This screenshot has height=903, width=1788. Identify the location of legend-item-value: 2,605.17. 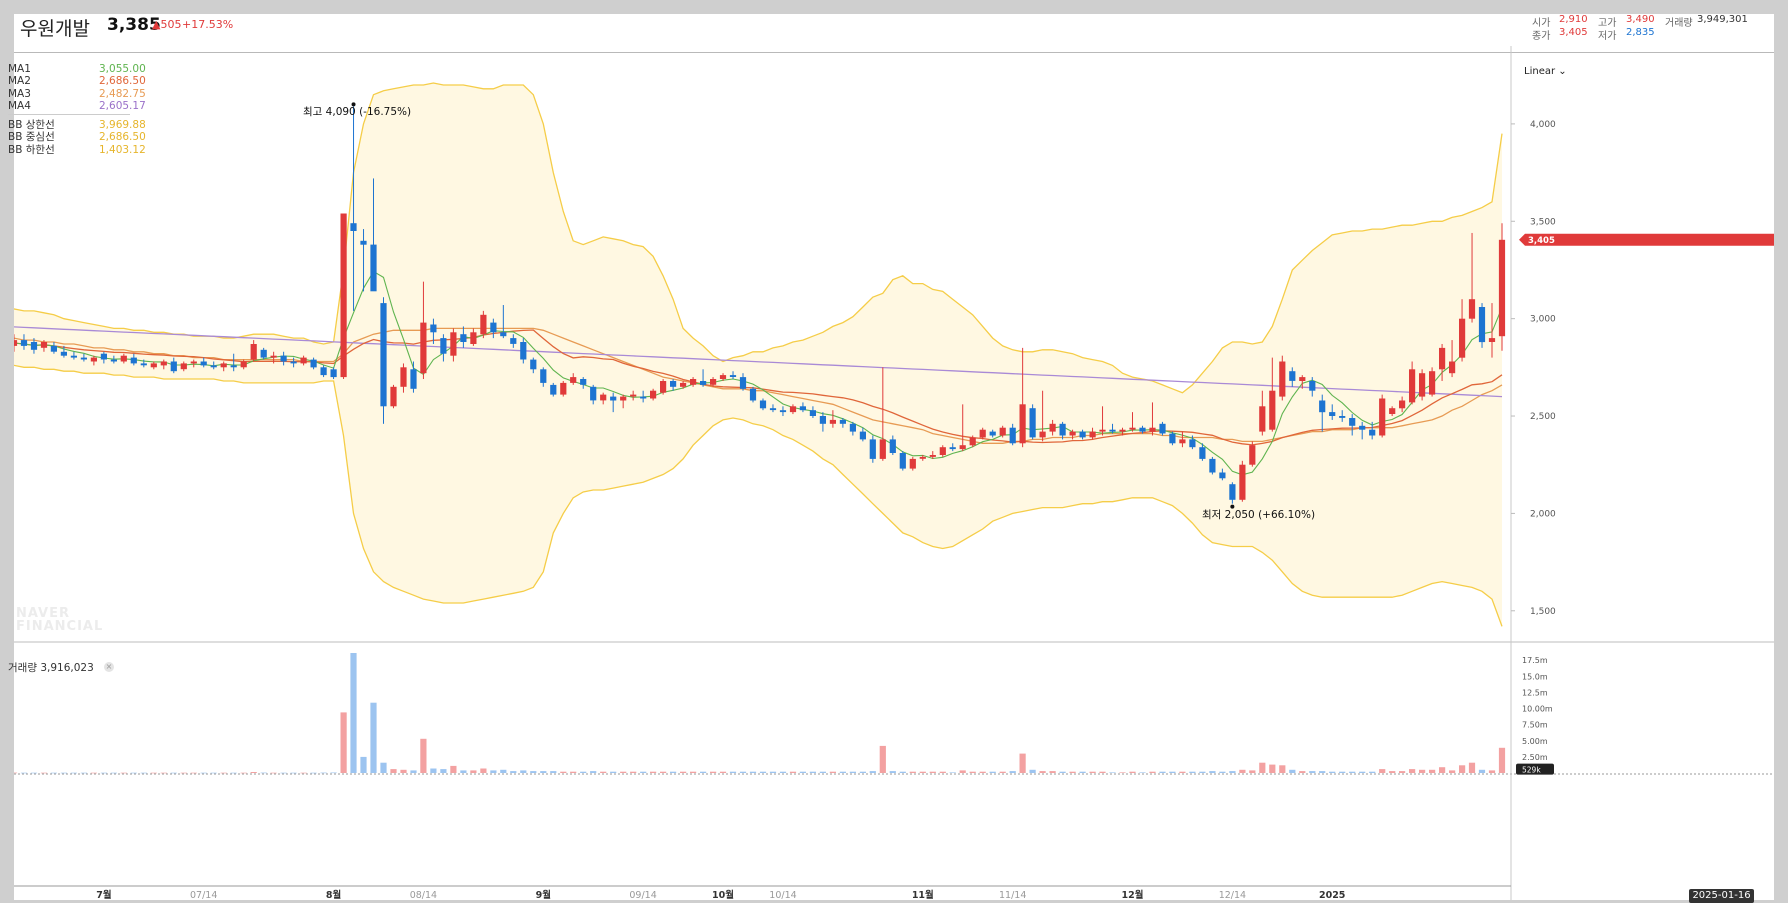
(122, 105).